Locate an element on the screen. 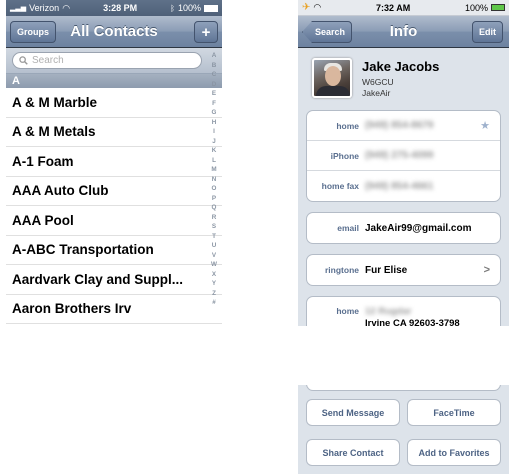 The width and height of the screenshot is (509, 474). edit-button: Edit is located at coordinates (487, 32).